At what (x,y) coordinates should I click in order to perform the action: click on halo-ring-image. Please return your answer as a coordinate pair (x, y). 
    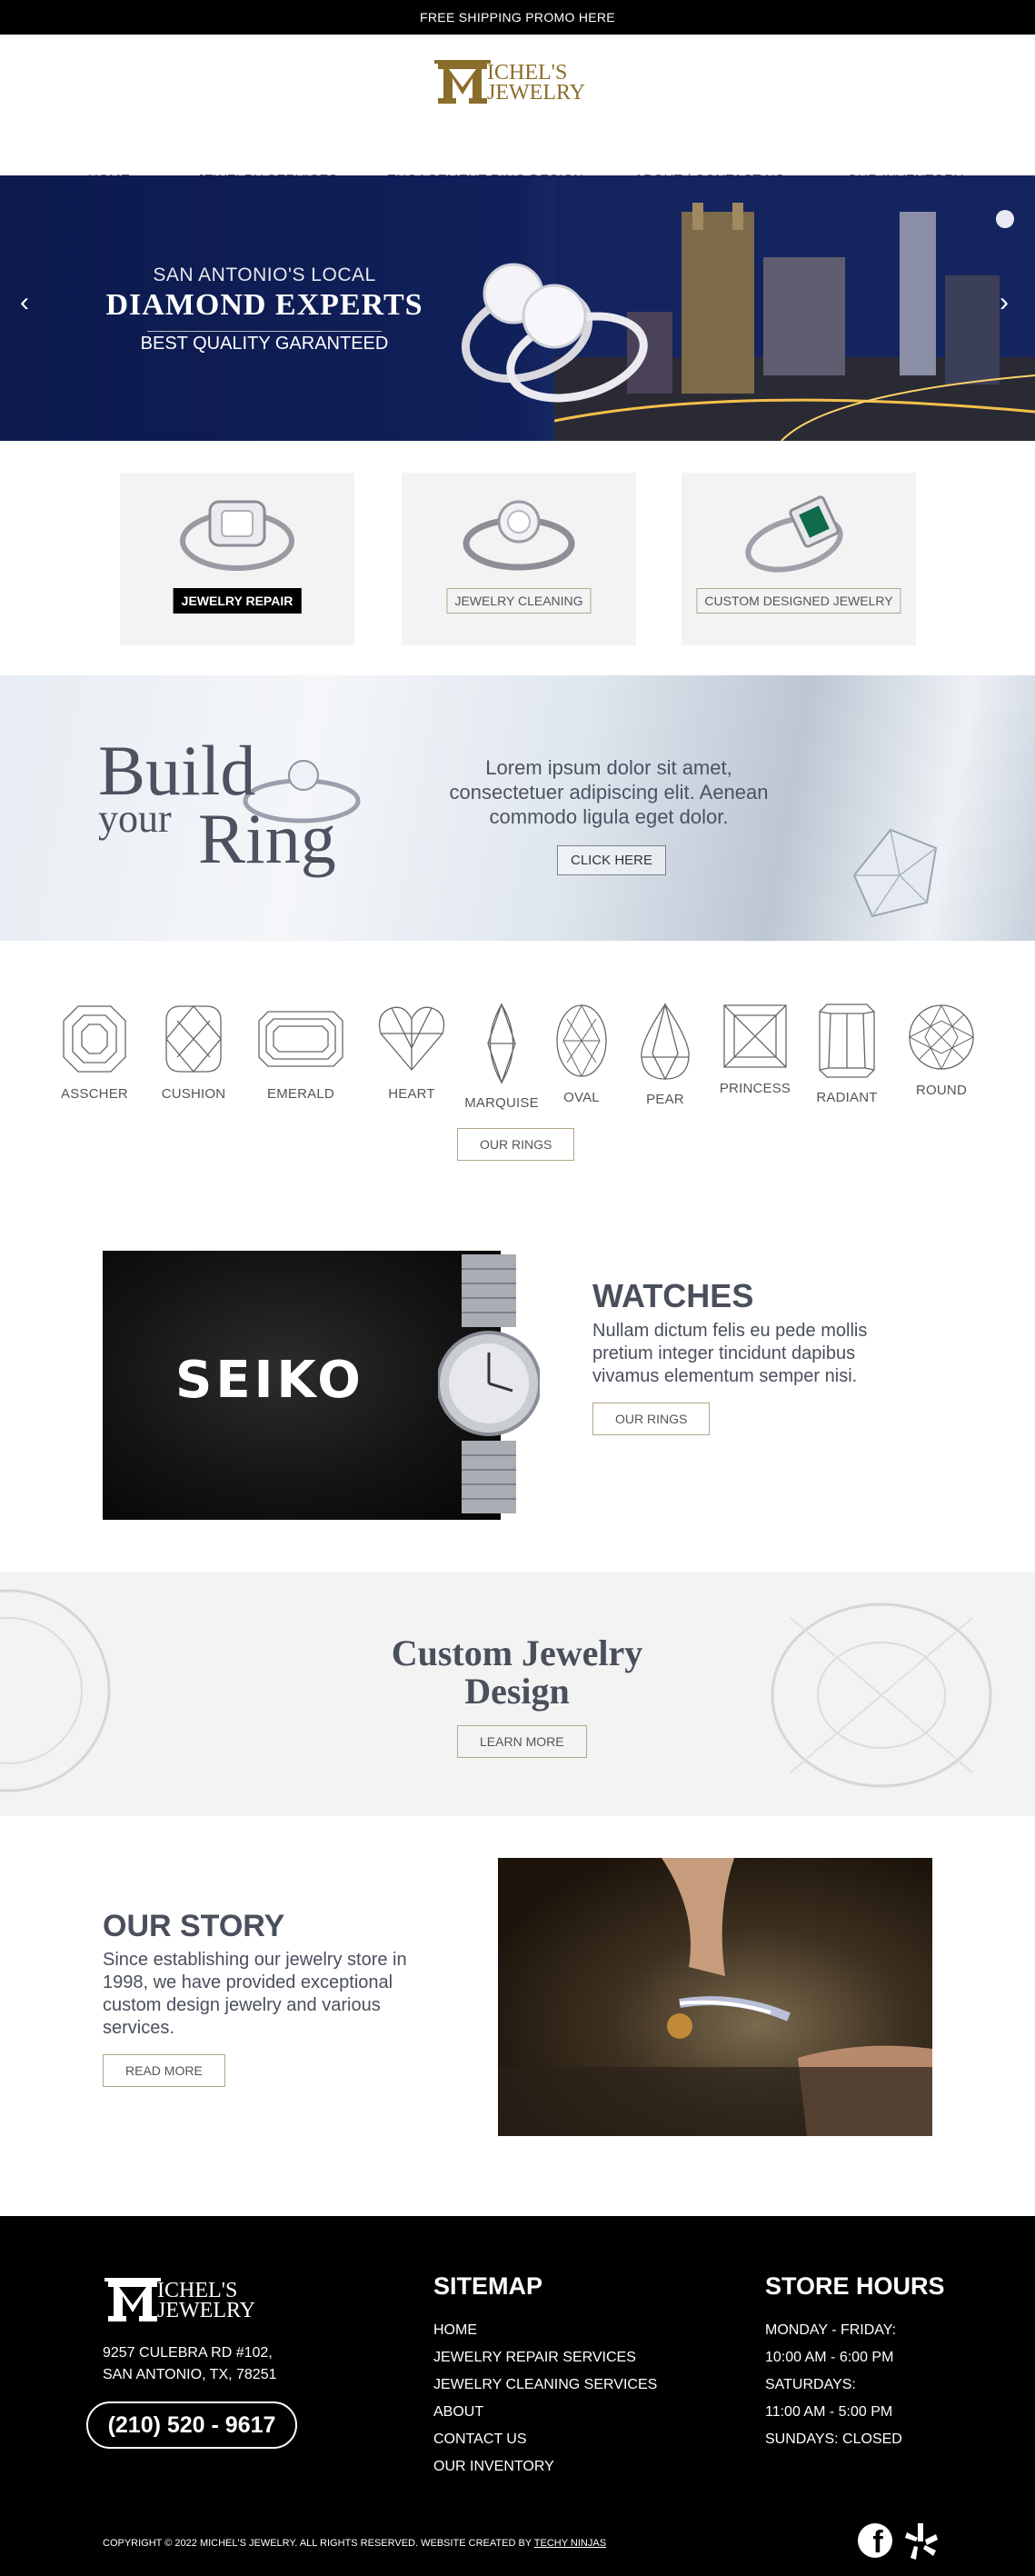
    Looking at the image, I should click on (237, 535).